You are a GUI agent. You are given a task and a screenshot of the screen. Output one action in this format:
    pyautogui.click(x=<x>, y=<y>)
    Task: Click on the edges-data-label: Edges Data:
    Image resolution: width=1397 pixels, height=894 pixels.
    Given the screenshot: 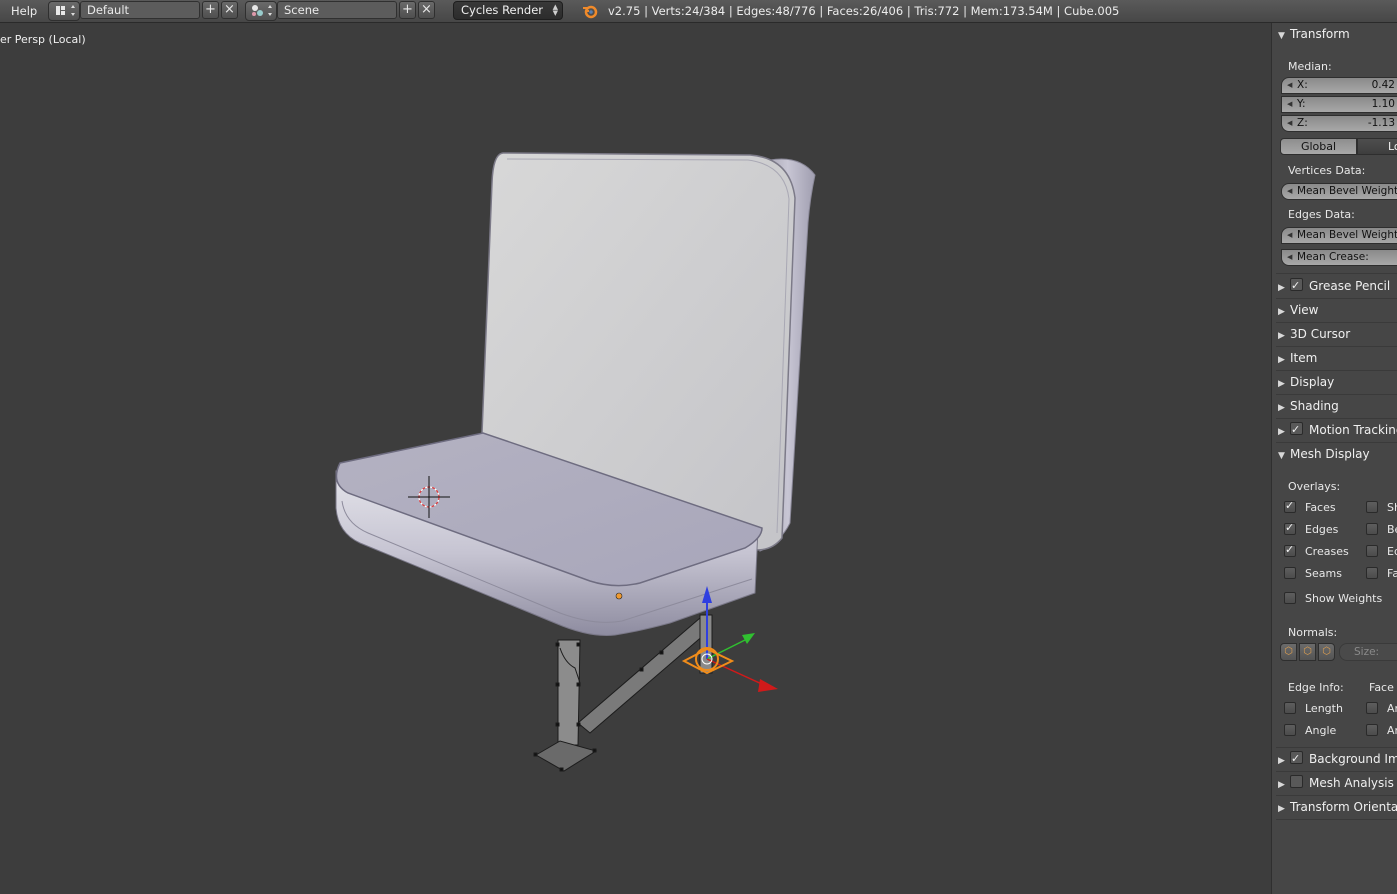 What is the action you would take?
    pyautogui.click(x=1321, y=214)
    